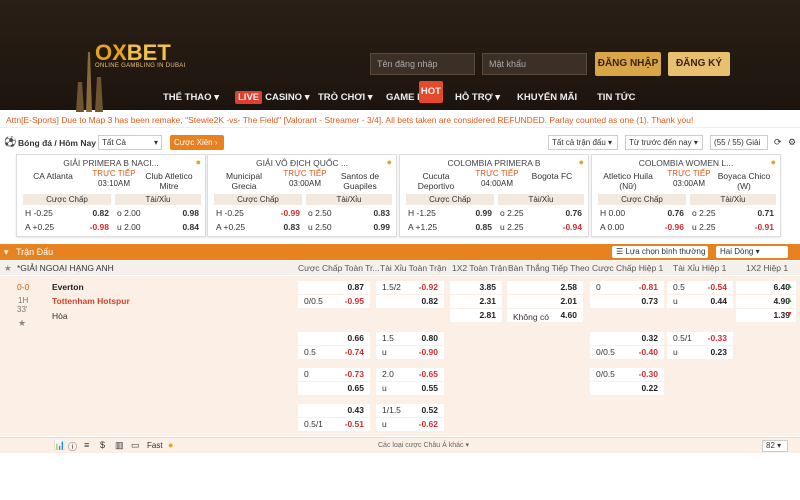 The width and height of the screenshot is (800, 500). I want to click on dollar-icon: $, so click(102, 445).